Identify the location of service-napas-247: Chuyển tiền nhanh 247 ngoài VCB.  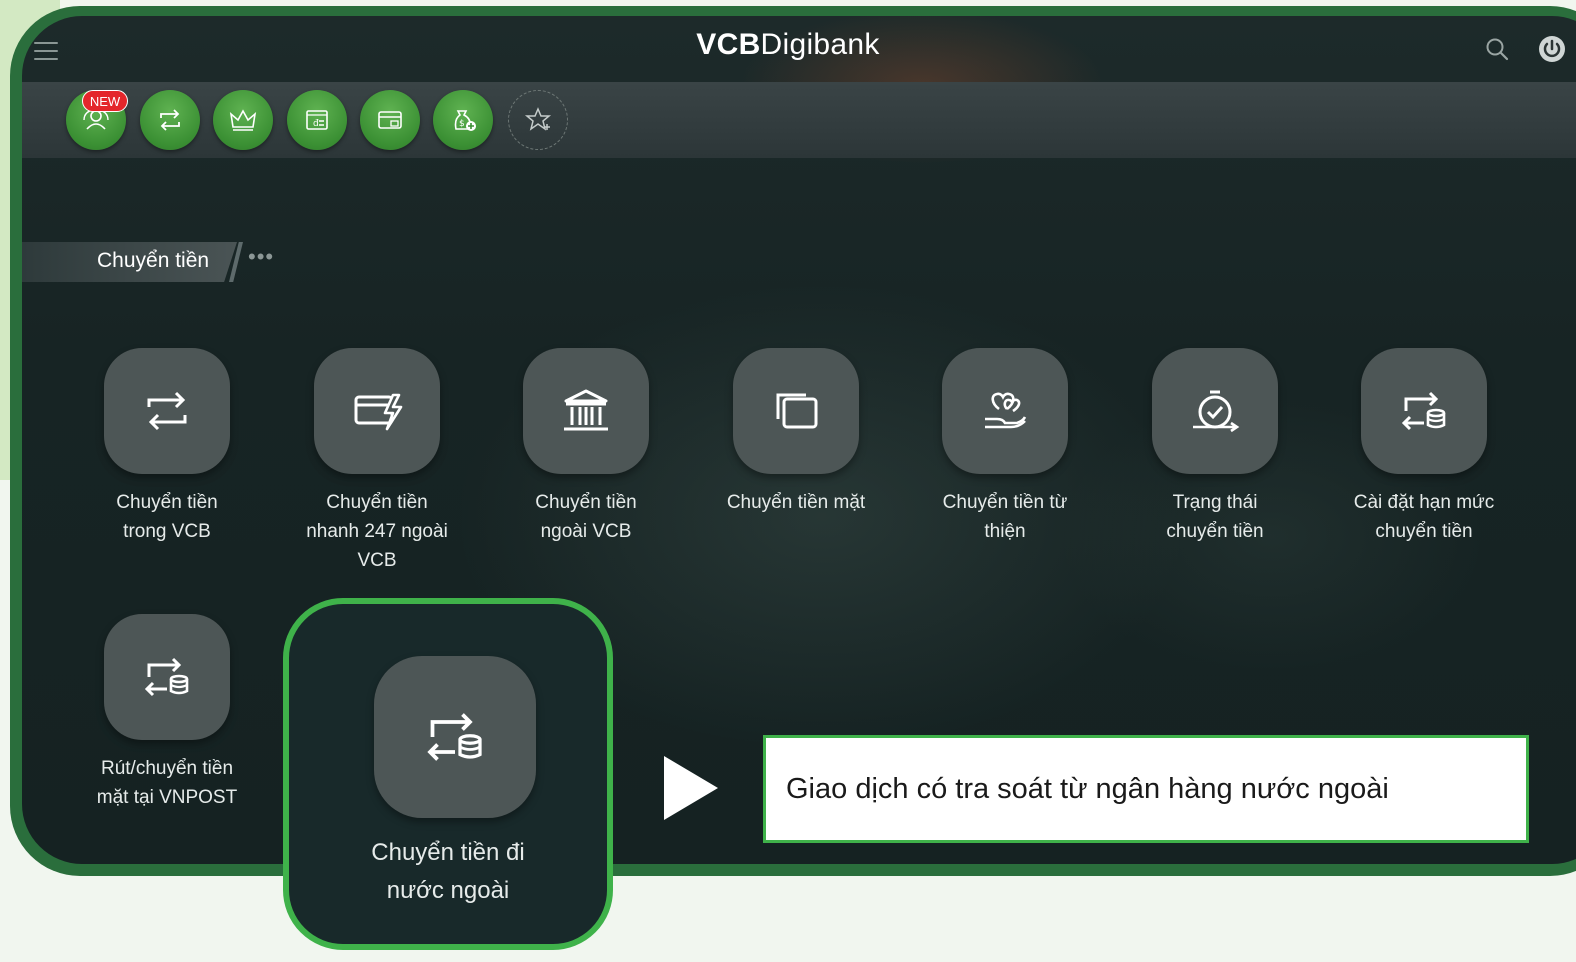
(377, 461).